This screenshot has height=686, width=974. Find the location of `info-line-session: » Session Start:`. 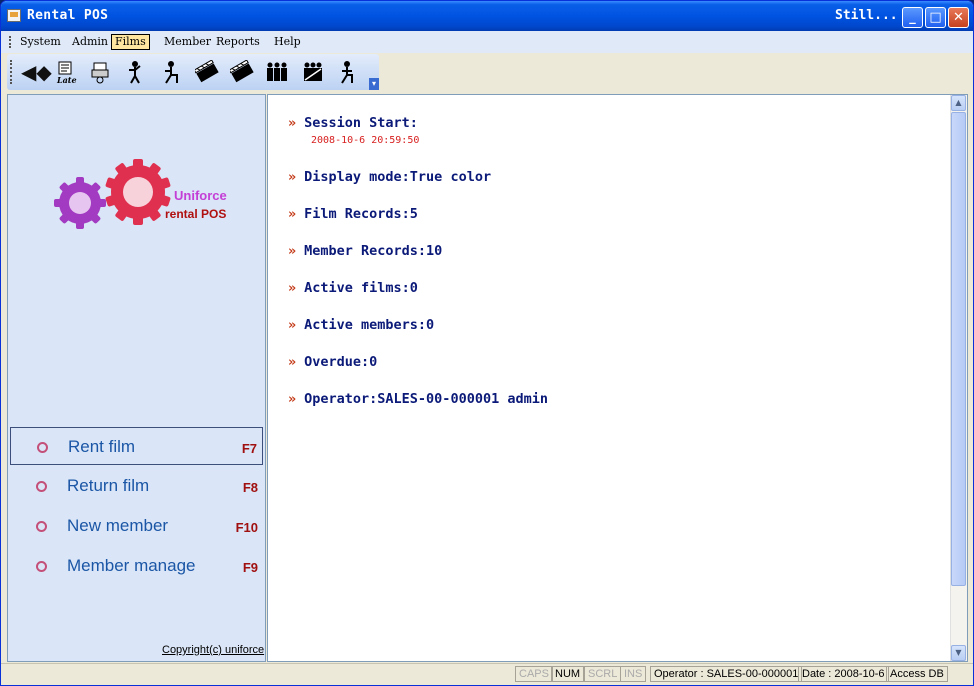

info-line-session: » Session Start: is located at coordinates (353, 123).